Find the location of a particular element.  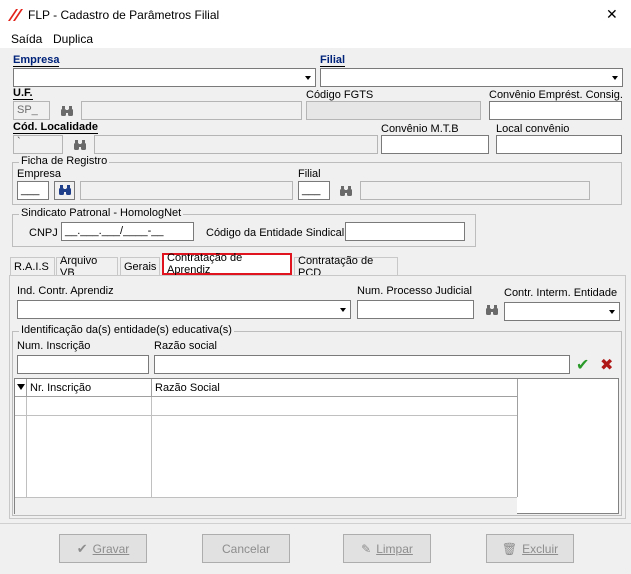

limpar-button: ✎ Limpar is located at coordinates (387, 548).